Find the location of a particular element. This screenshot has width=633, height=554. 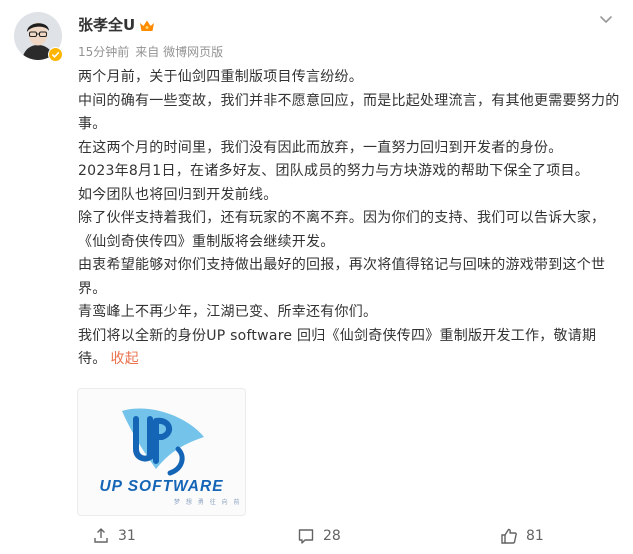

content-line: 两个月前，关于仙剑四重制版项目传言纷纷。 is located at coordinates (220, 77).